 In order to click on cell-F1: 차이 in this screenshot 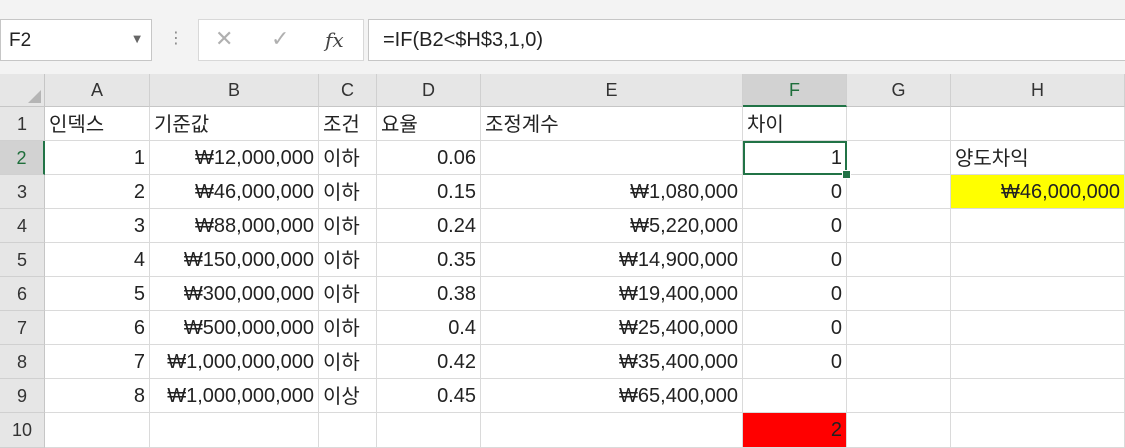, I will do `click(795, 124)`.